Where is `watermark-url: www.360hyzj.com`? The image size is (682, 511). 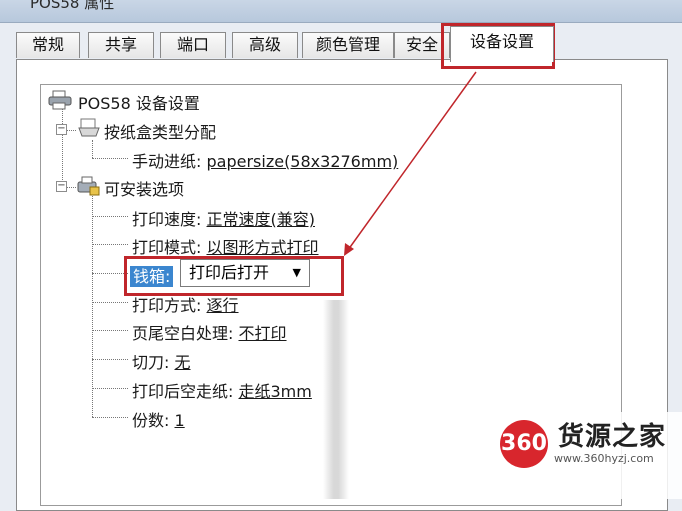 watermark-url: www.360hyzj.com is located at coordinates (604, 458).